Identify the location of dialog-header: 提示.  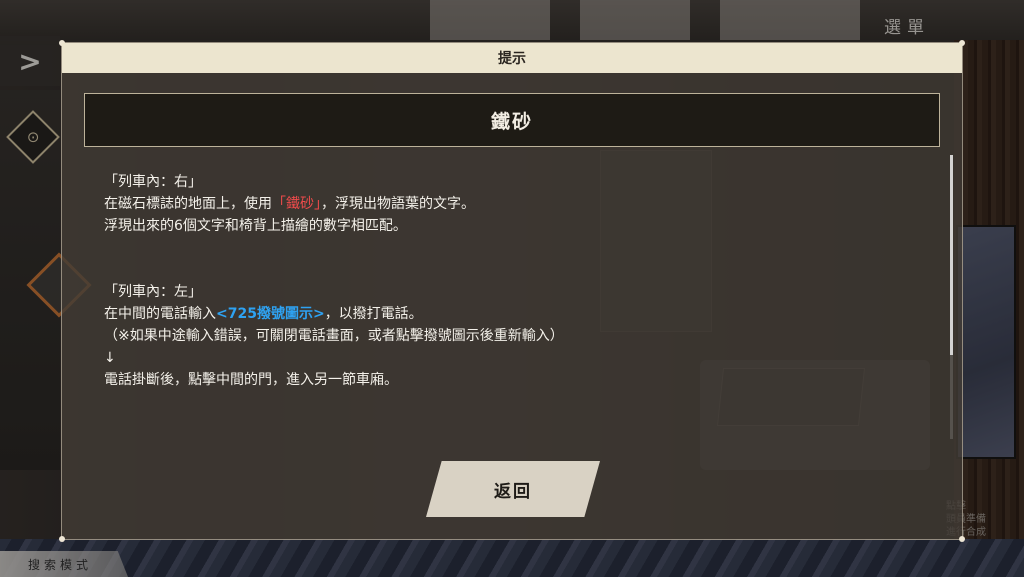
(512, 58).